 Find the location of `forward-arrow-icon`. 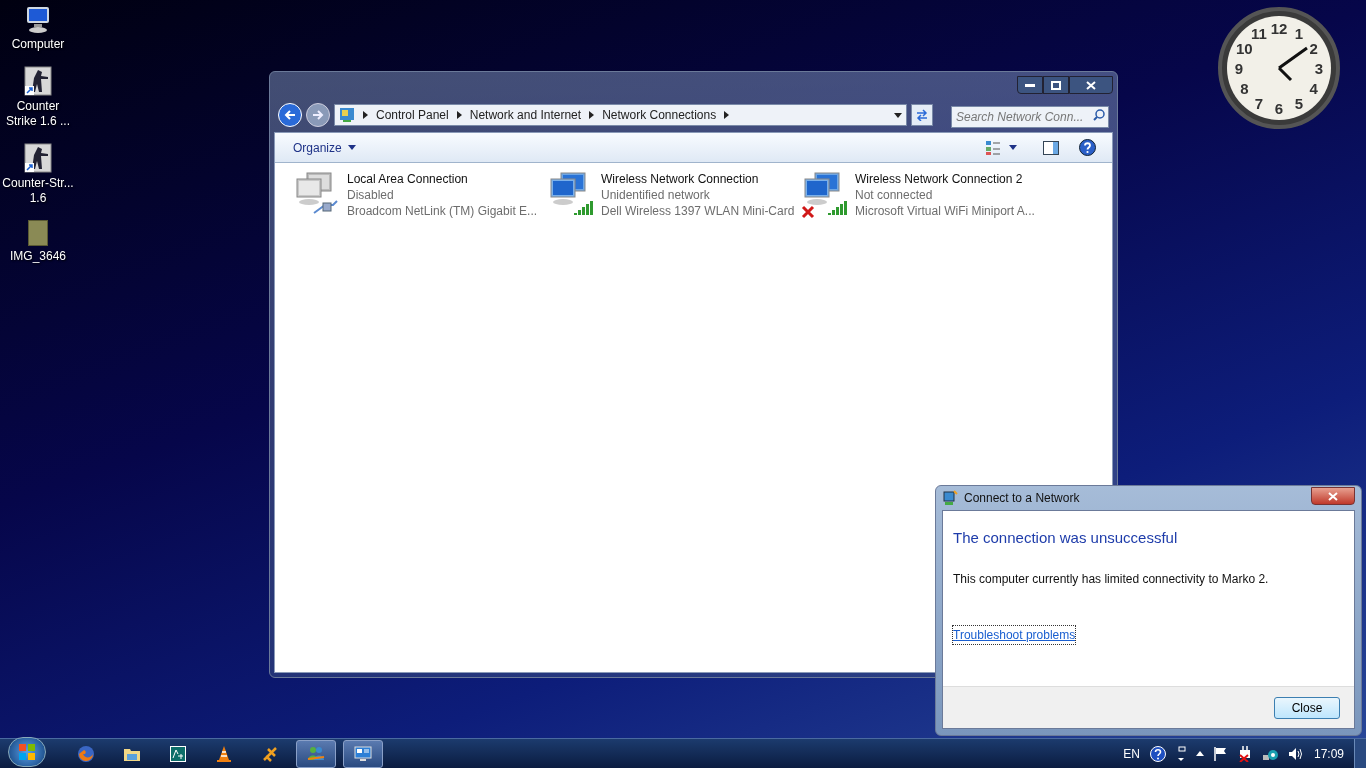

forward-arrow-icon is located at coordinates (318, 115).